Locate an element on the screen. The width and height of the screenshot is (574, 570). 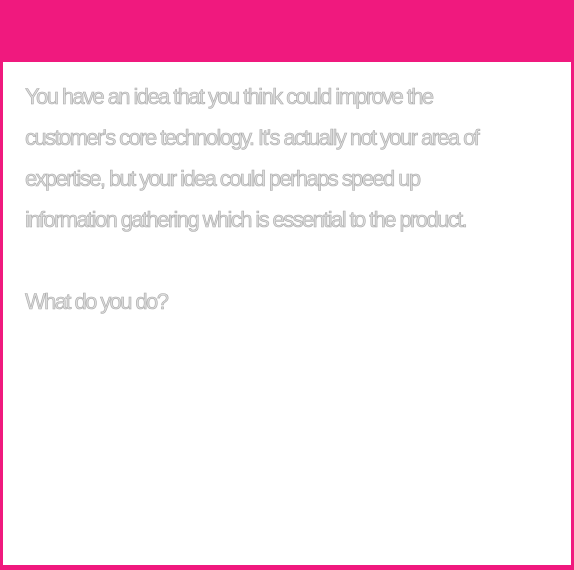
scenario-question: What do you do? is located at coordinates (97, 302).